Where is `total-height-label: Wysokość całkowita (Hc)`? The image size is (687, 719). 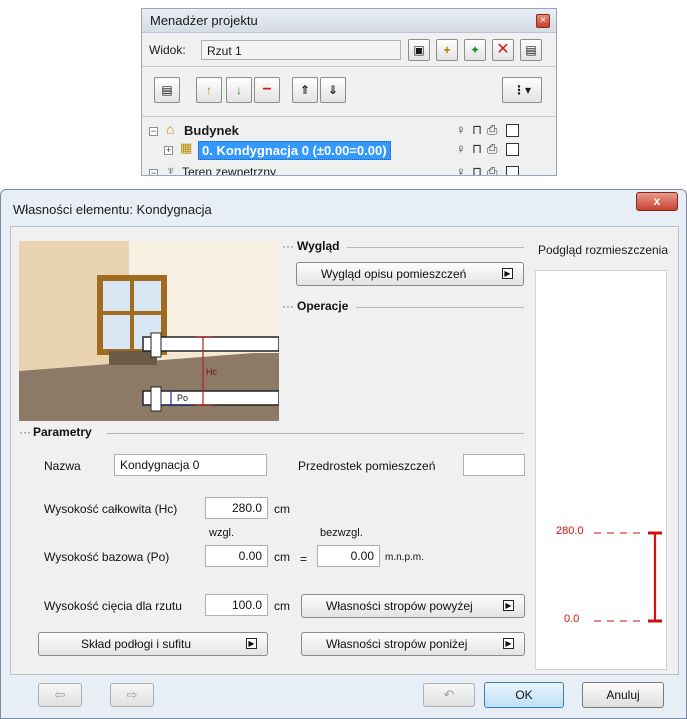 total-height-label: Wysokość całkowita (Hc) is located at coordinates (111, 509).